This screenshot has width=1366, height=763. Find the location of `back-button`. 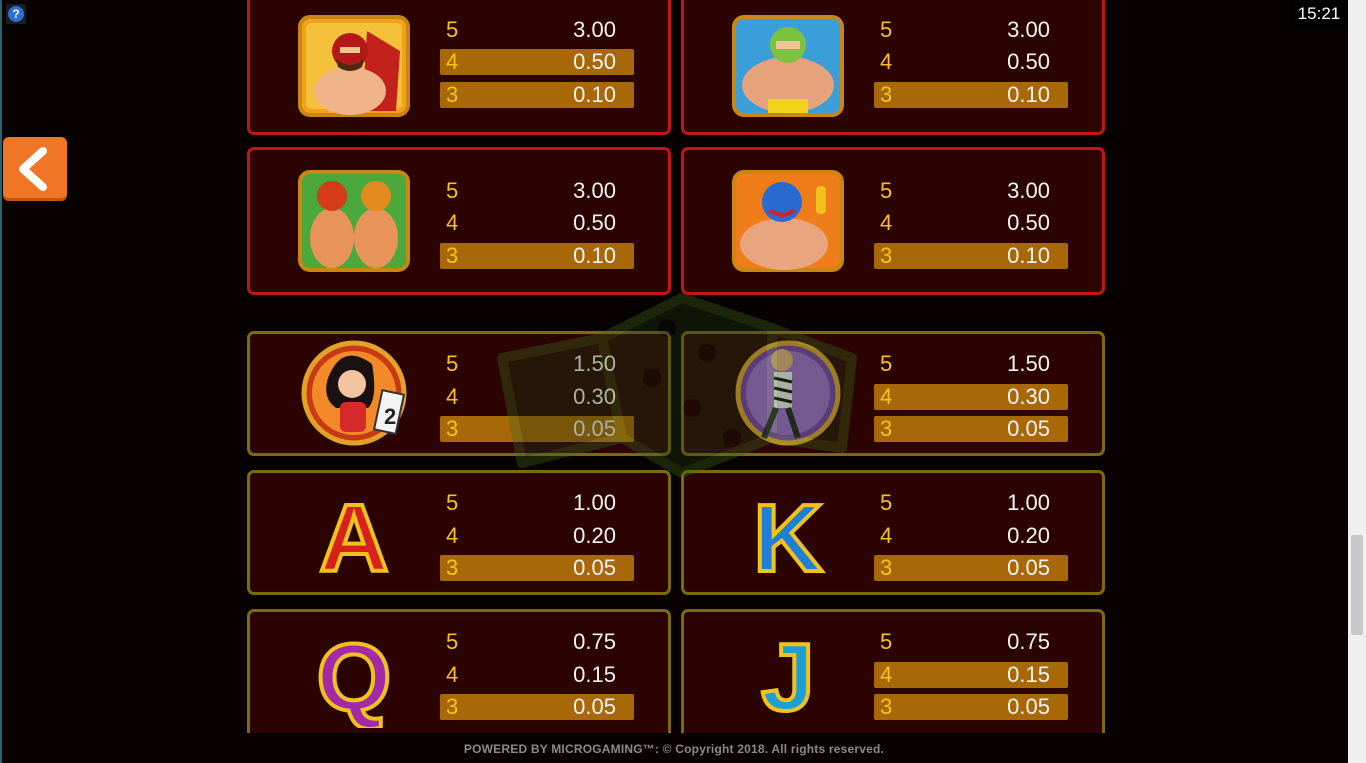

back-button is located at coordinates (35, 169).